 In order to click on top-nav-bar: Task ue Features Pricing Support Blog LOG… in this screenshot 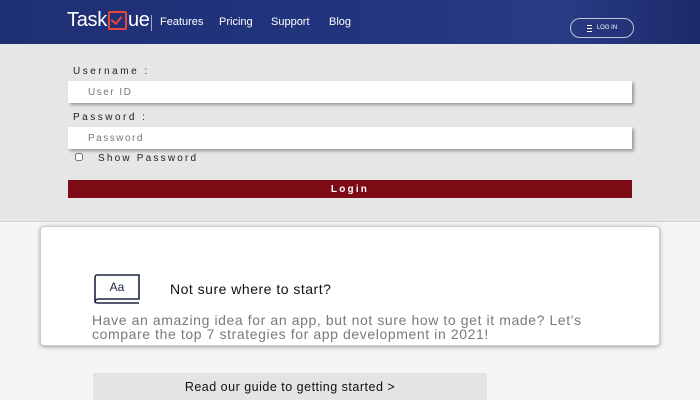, I will do `click(350, 22)`.